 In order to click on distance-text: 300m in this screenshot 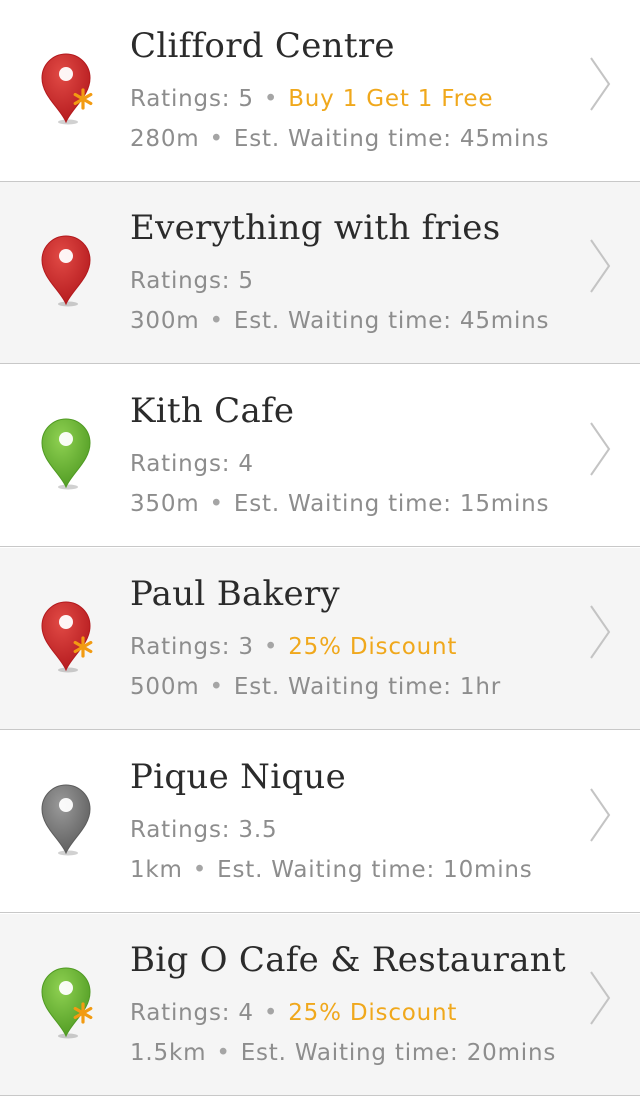, I will do `click(165, 321)`.